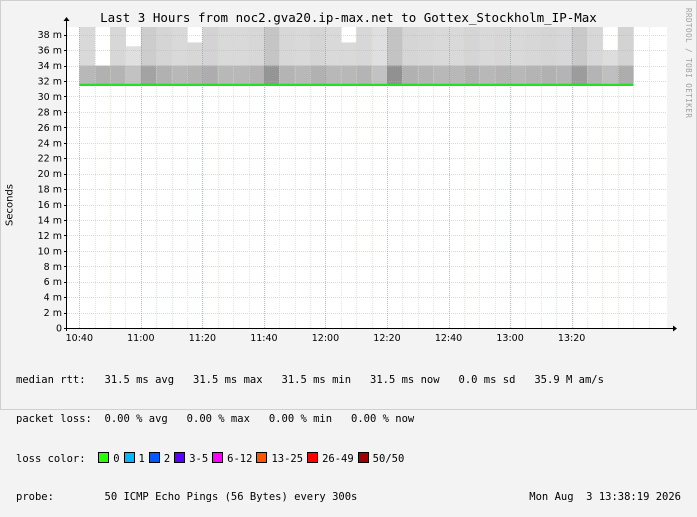 The height and width of the screenshot is (517, 697). I want to click on y-tick-label: 8 m, so click(53, 267).